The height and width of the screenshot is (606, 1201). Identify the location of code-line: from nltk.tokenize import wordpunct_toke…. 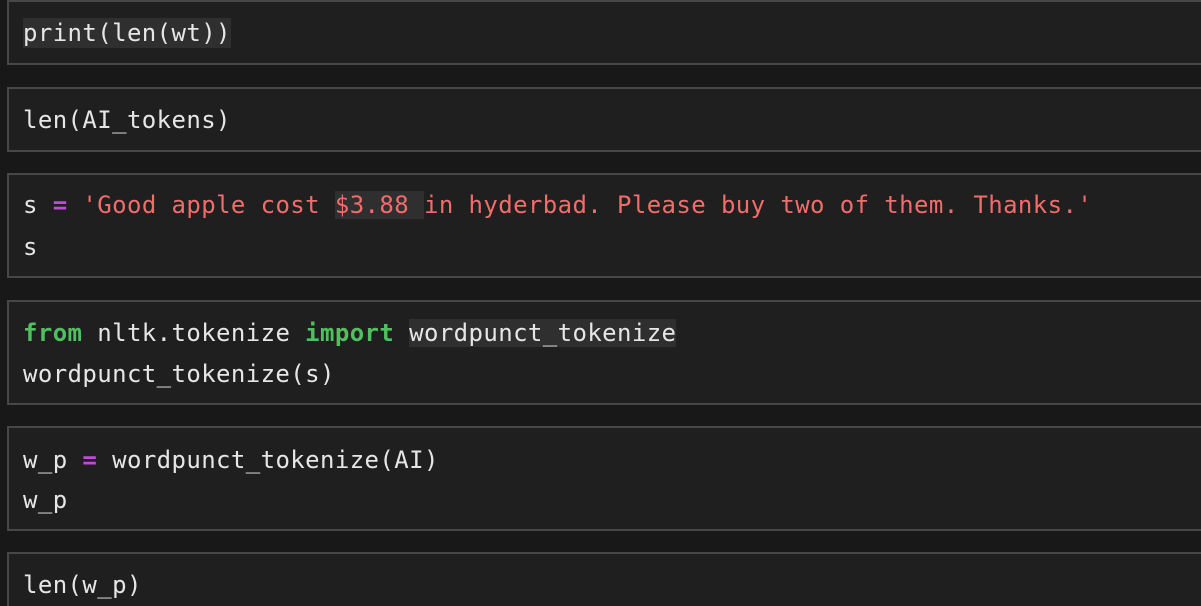
(350, 333).